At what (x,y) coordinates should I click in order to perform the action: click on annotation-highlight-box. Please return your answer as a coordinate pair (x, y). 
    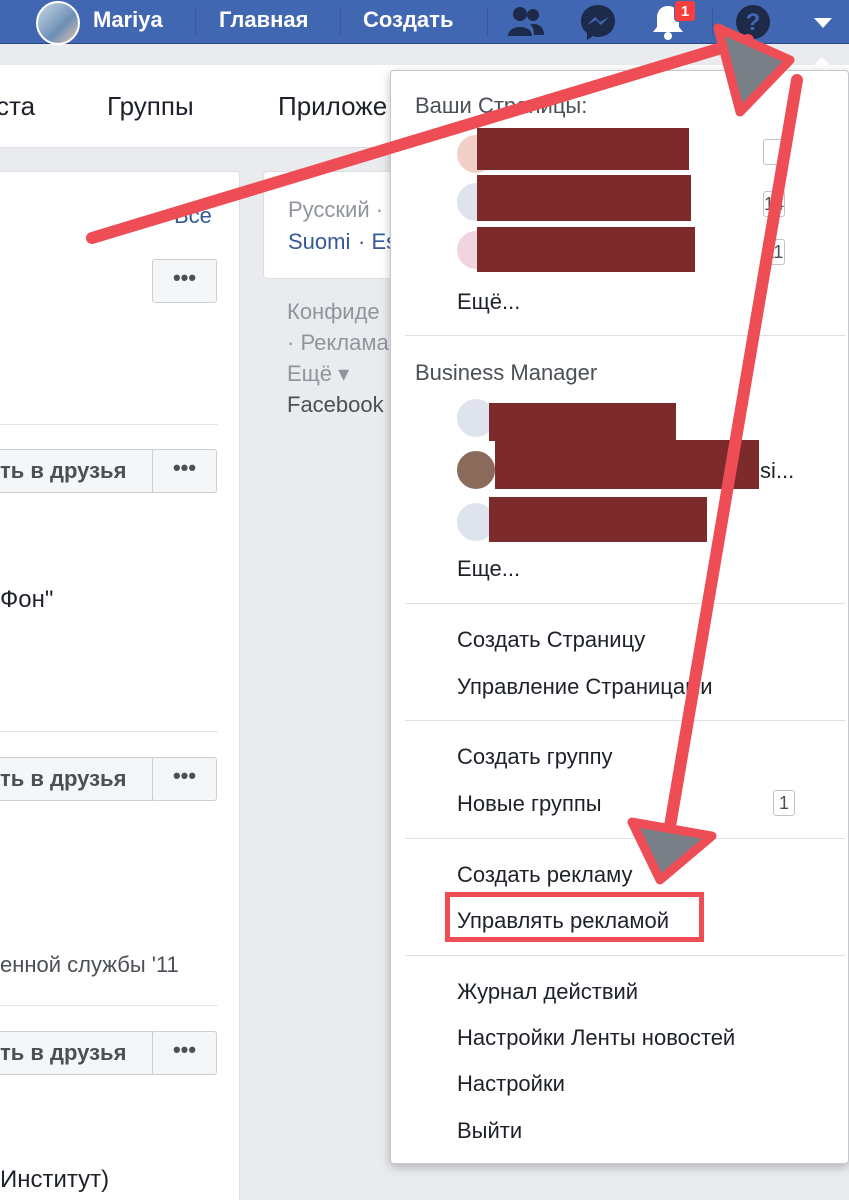
    Looking at the image, I should click on (574, 917).